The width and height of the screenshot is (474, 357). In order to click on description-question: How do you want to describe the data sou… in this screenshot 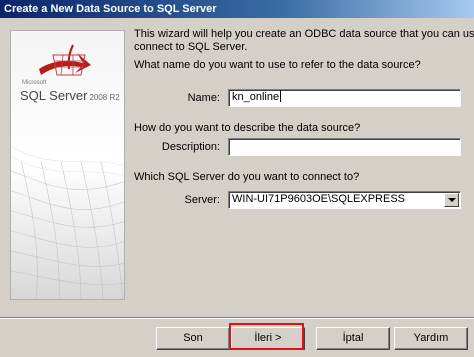, I will do `click(247, 128)`.